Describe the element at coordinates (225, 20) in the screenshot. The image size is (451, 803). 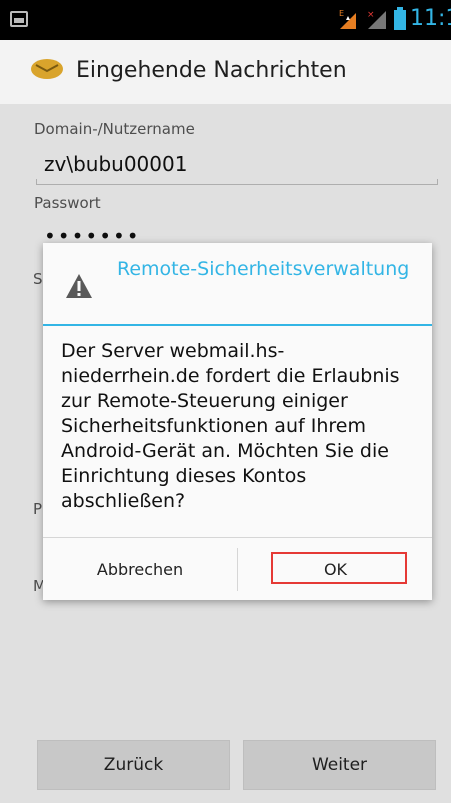
I see `status-bar: E × 11:15` at that location.